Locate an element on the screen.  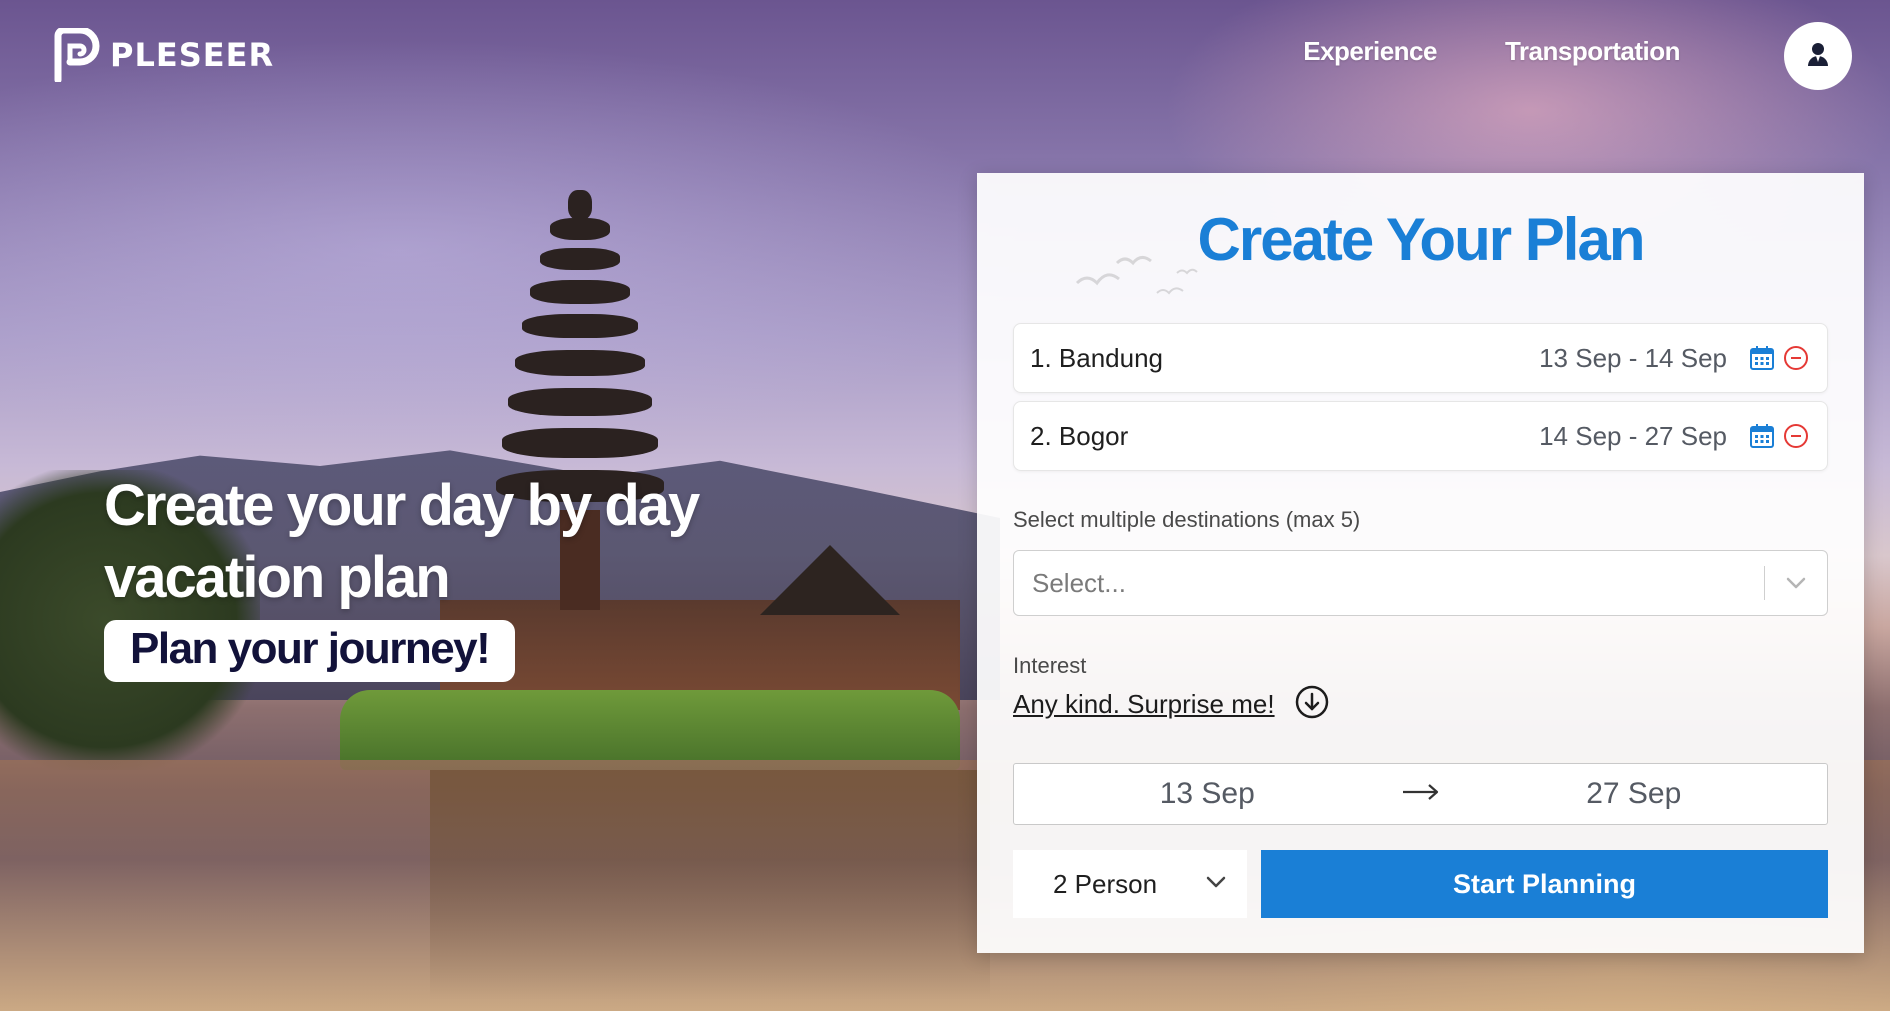
hero-title: Create your day by day vacation plan is located at coordinates (402, 541).